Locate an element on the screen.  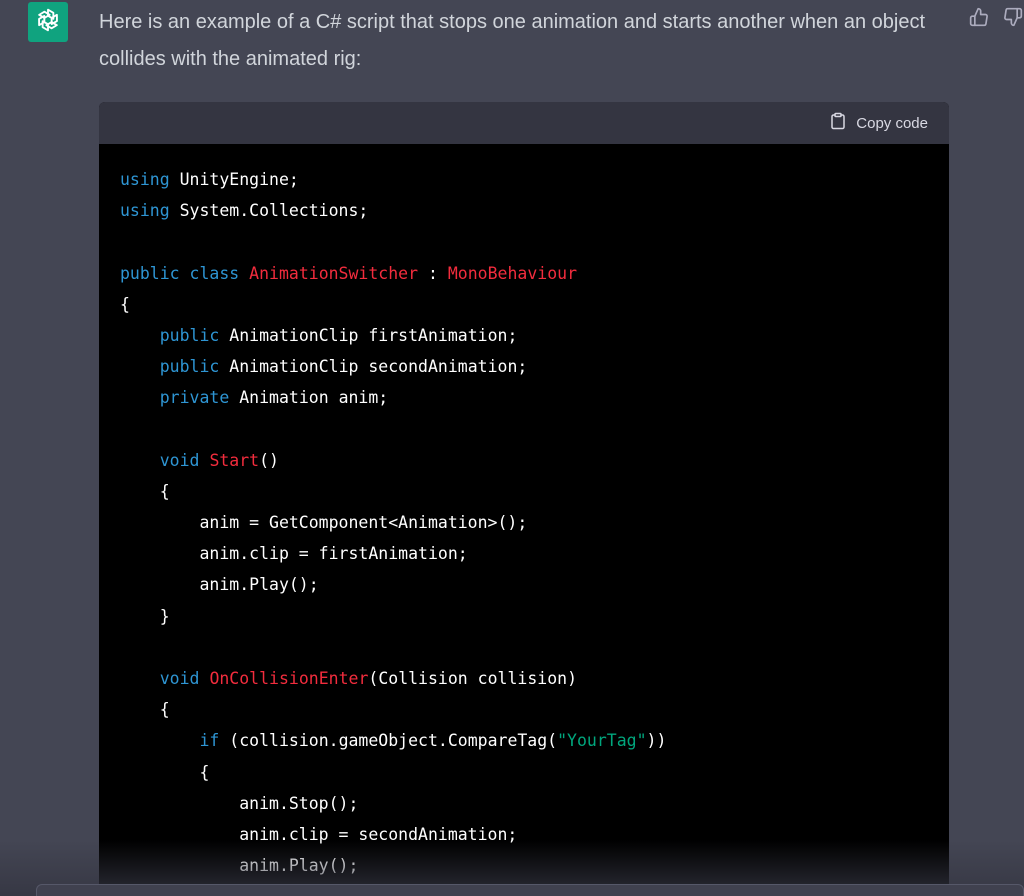
copy-code-button: Copy code is located at coordinates (878, 123).